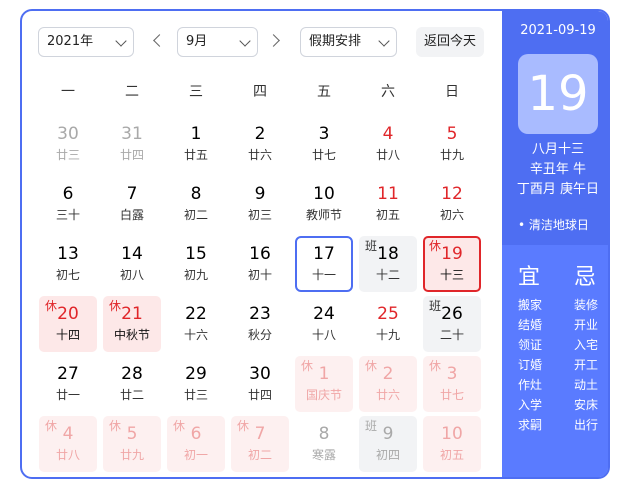  Describe the element at coordinates (67, 335) in the screenshot. I see `lunar-label: 十四` at that location.